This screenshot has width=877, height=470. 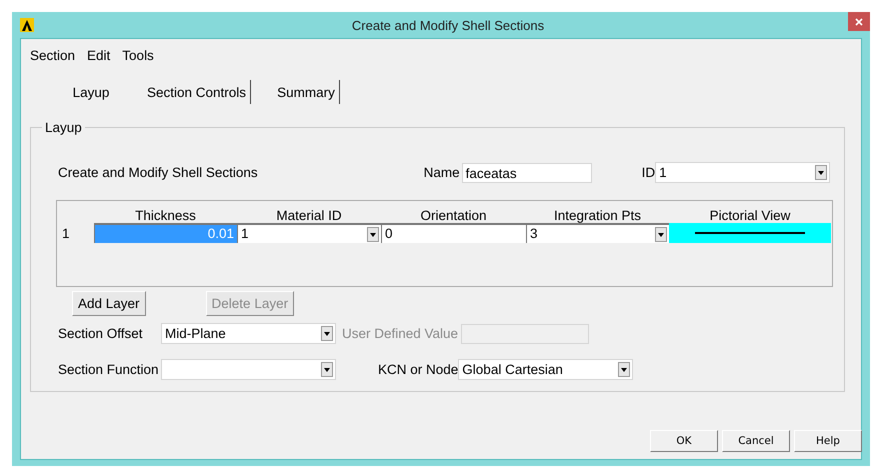 I want to click on column-header: Orientation, so click(x=453, y=215).